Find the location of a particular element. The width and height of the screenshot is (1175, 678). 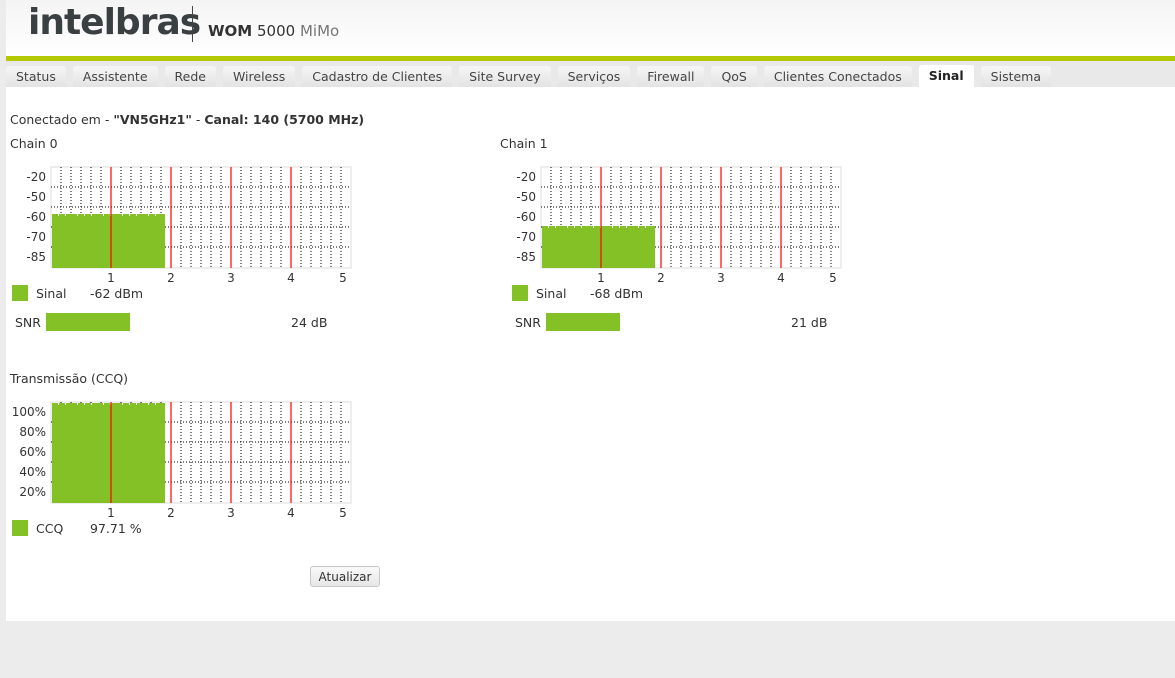

y-tick-label: -20 is located at coordinates (36, 177).